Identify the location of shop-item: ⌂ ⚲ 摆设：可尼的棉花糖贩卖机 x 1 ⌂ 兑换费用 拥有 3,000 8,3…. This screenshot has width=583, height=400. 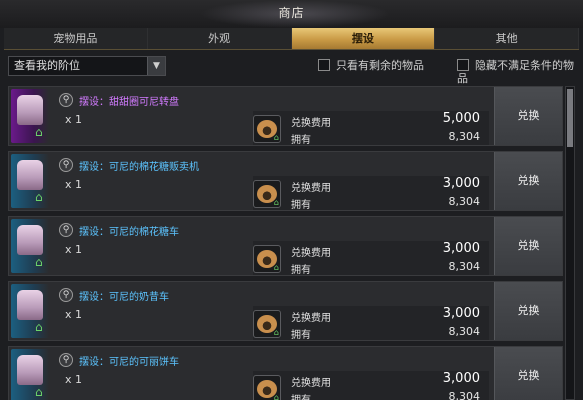
(285, 181).